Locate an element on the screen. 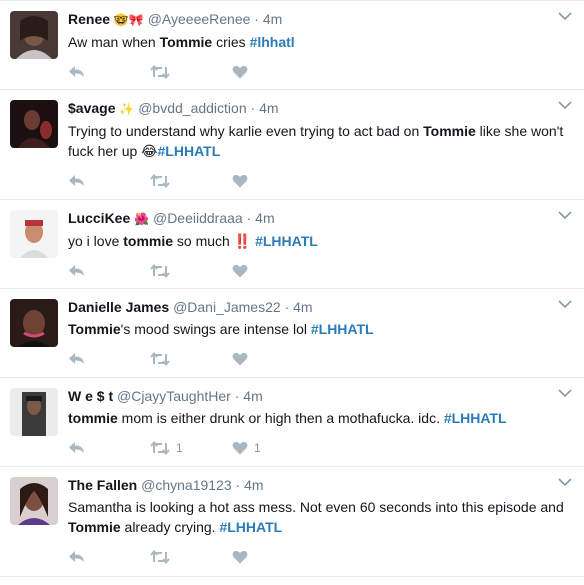 The height and width of the screenshot is (585, 584). tweet-text-segment: cries is located at coordinates (231, 42).